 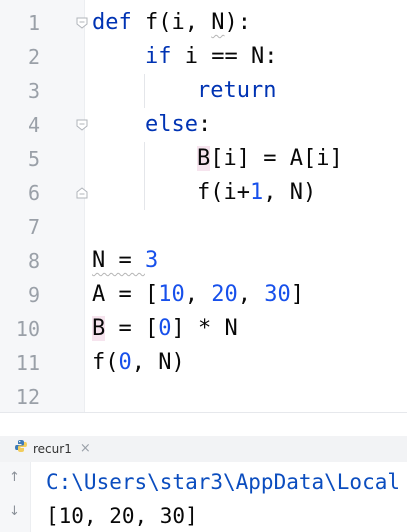 I want to click on code-line-2: if i == N:, so click(x=211, y=57).